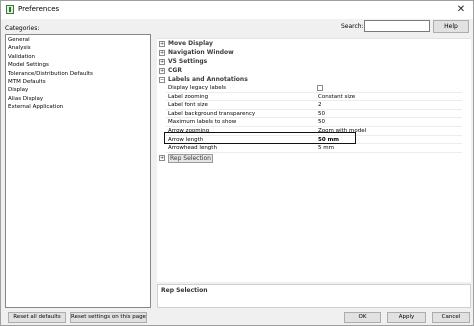 The image size is (474, 326). Describe the element at coordinates (461, 9) in the screenshot. I see `close-icon: ✕` at that location.